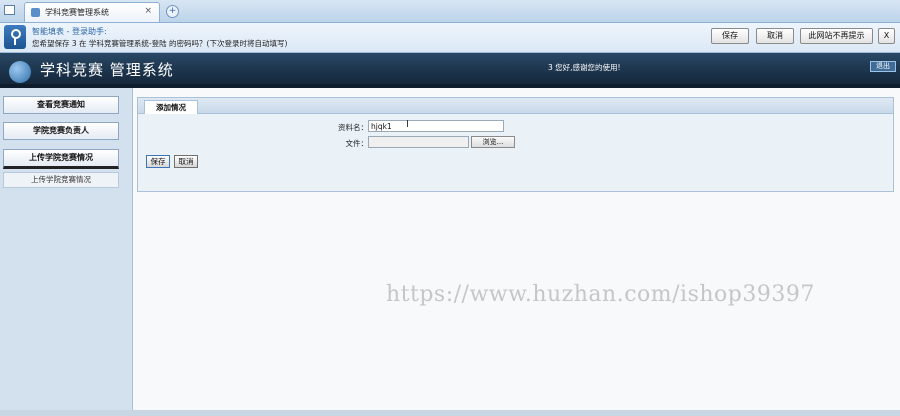  I want to click on text-cursor-icon: I, so click(407, 124).